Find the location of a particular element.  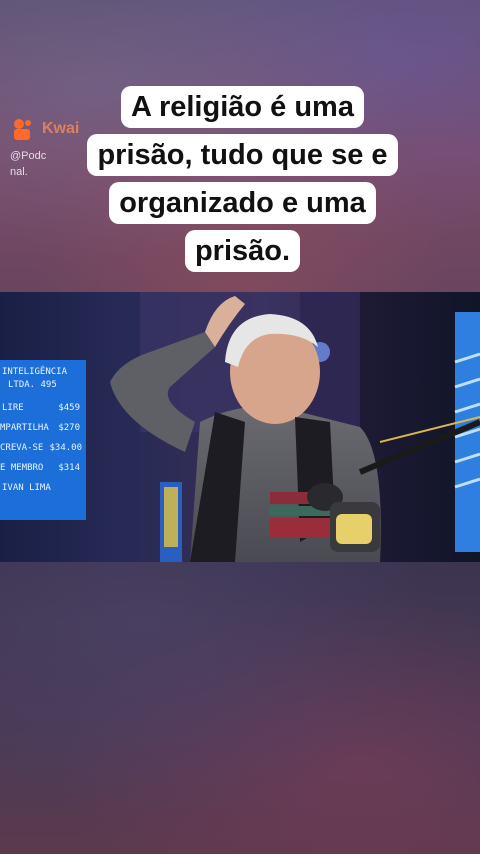

watermark-handle-line2: nal. is located at coordinates (19, 172).